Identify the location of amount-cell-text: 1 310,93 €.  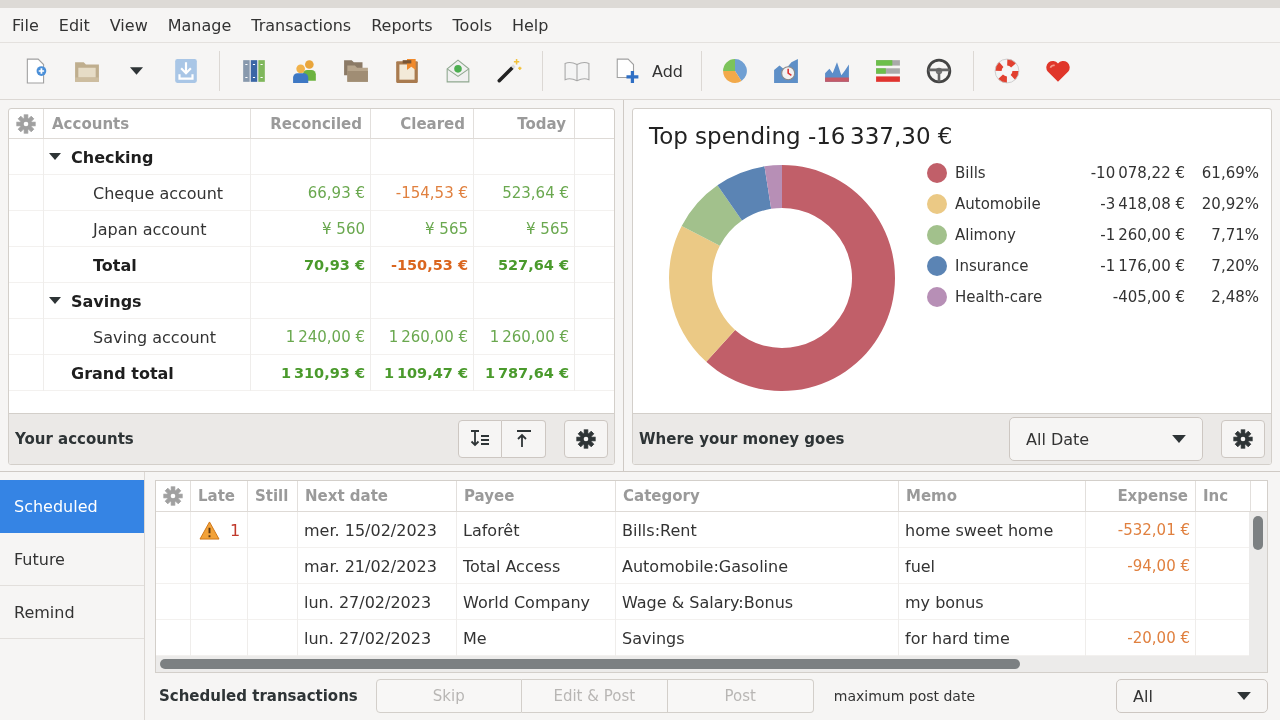
(322, 373).